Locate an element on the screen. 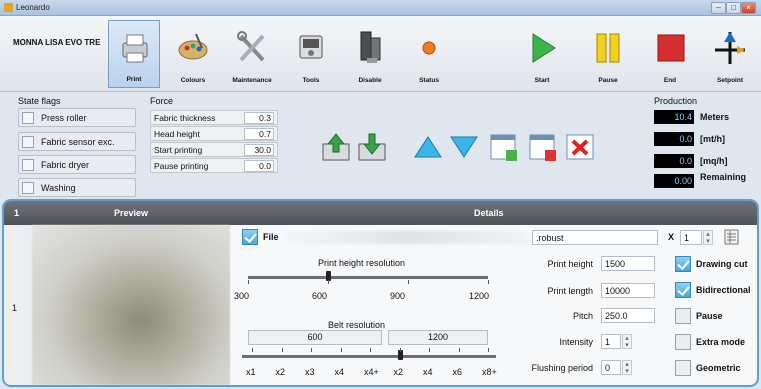 The image size is (761, 389). toolbox-icon is located at coordinates (311, 47).